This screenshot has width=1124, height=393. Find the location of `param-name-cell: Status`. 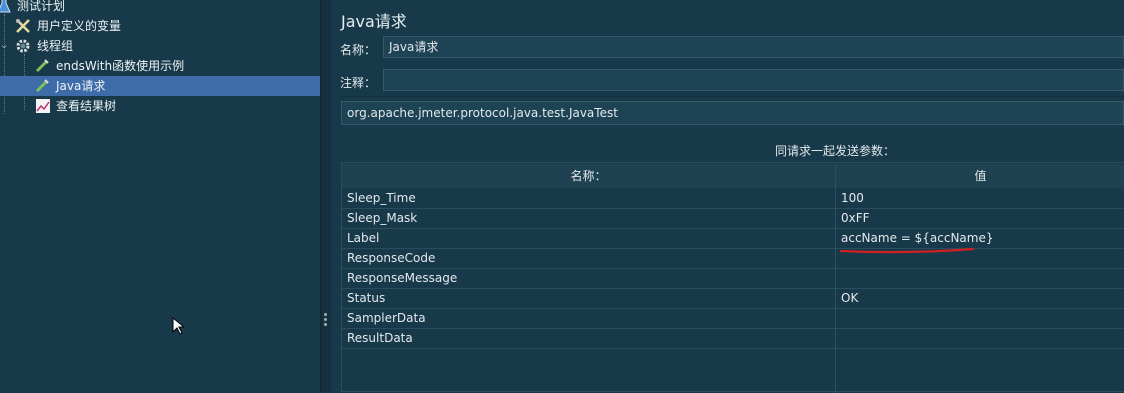

param-name-cell: Status is located at coordinates (366, 298).